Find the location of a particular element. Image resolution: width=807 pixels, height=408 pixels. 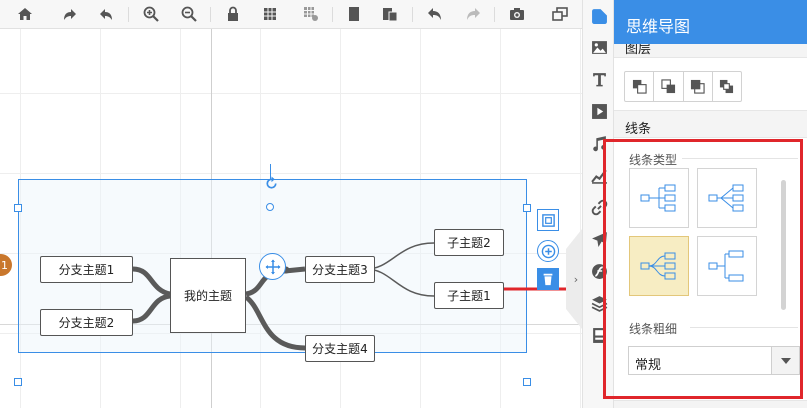

bring-to-front-icon is located at coordinates (640, 86).